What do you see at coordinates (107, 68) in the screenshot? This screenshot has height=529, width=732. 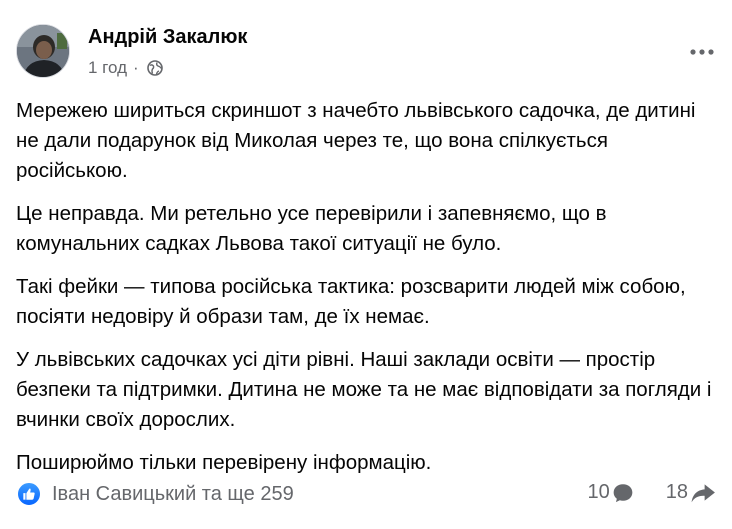 I see `post-time: 1 год` at bounding box center [107, 68].